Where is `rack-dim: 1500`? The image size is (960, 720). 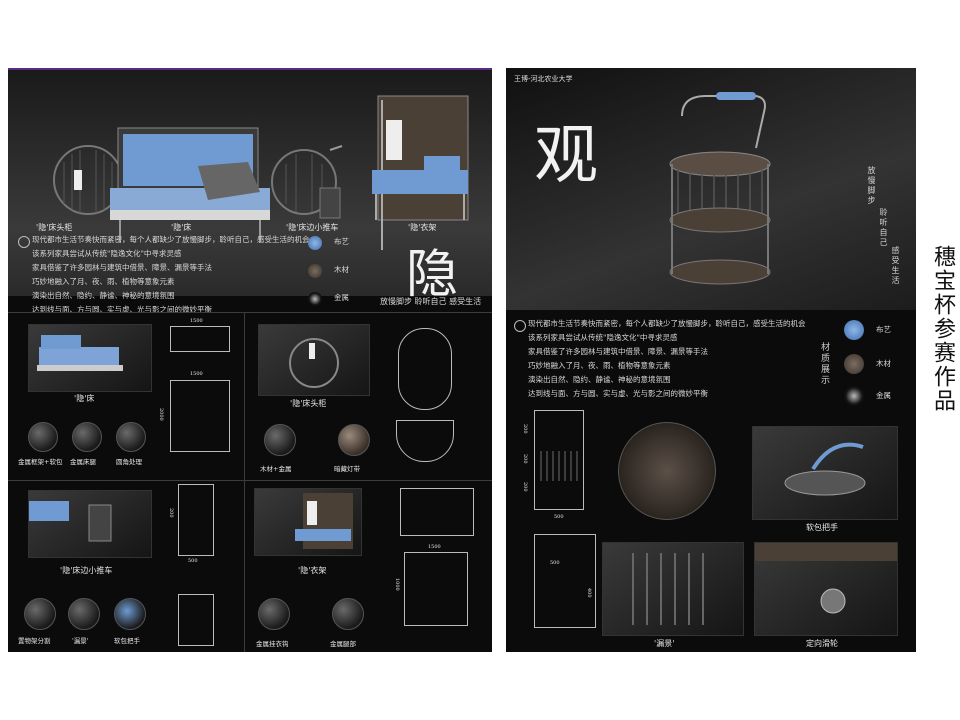
rack-dim: 1500 is located at coordinates (434, 547).